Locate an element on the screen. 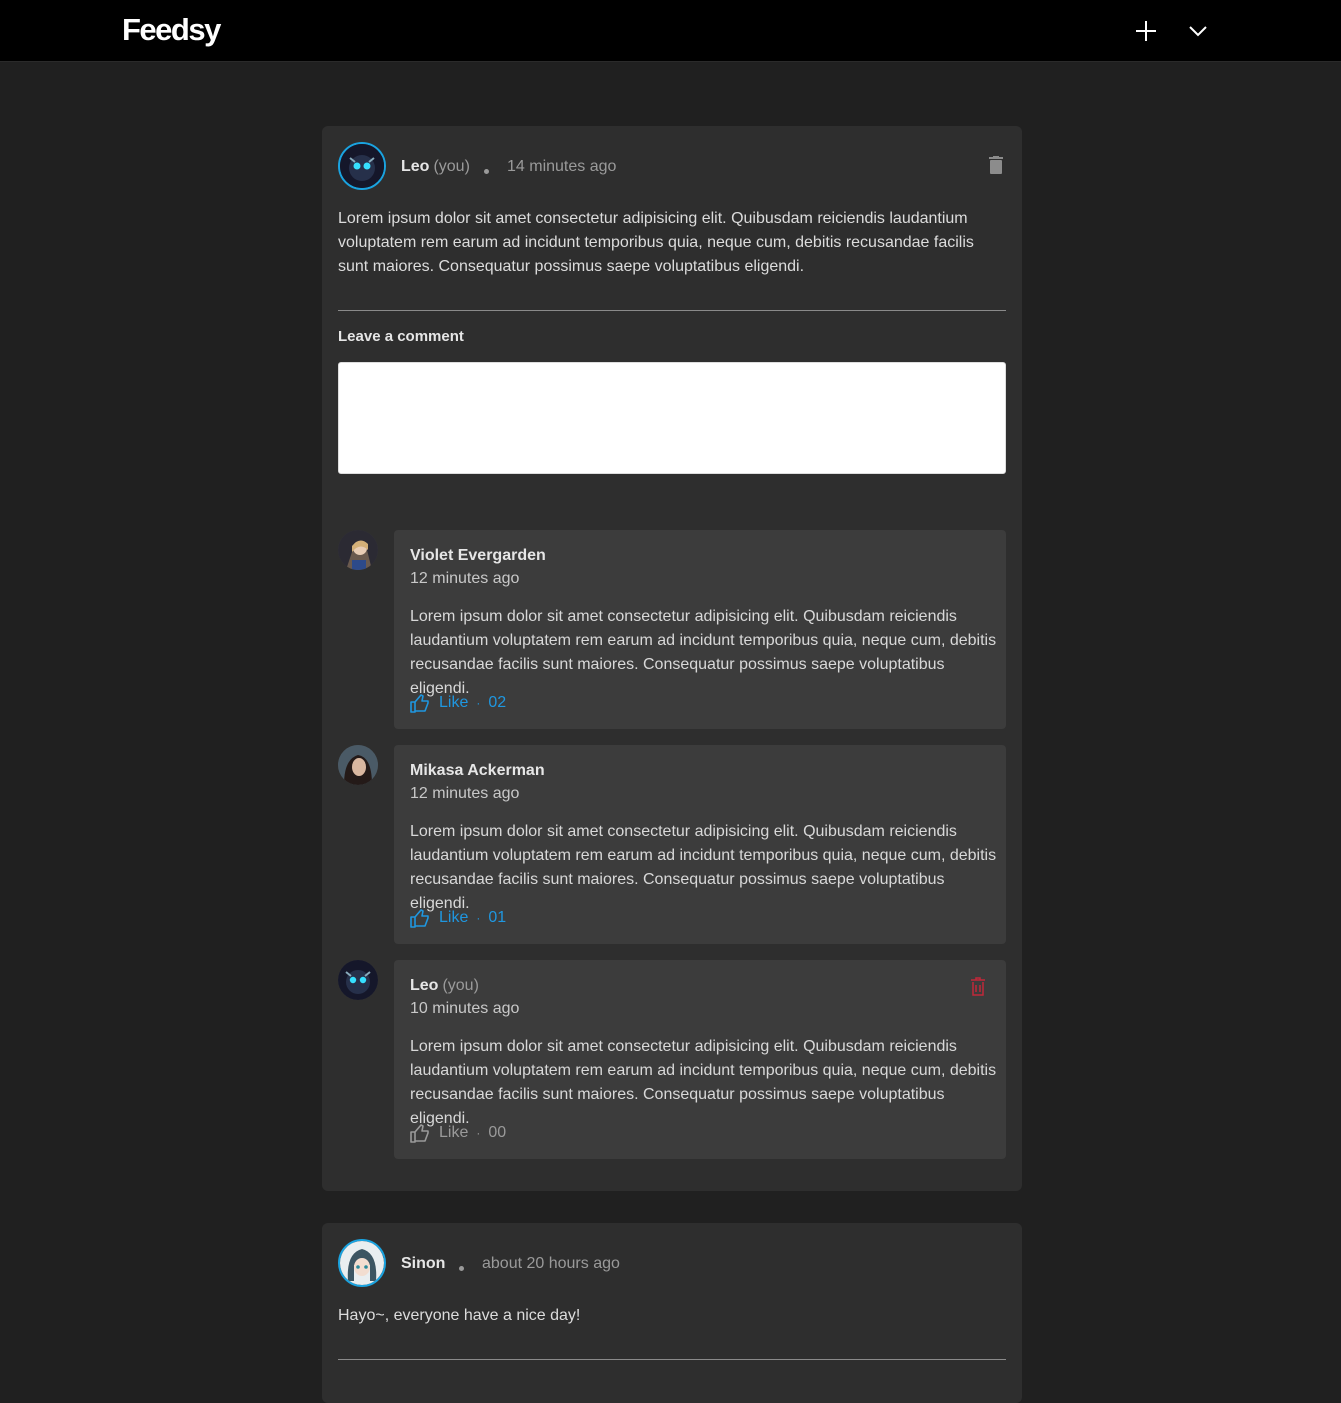 The image size is (1341, 1403). author-name: Sinon is located at coordinates (423, 1263).